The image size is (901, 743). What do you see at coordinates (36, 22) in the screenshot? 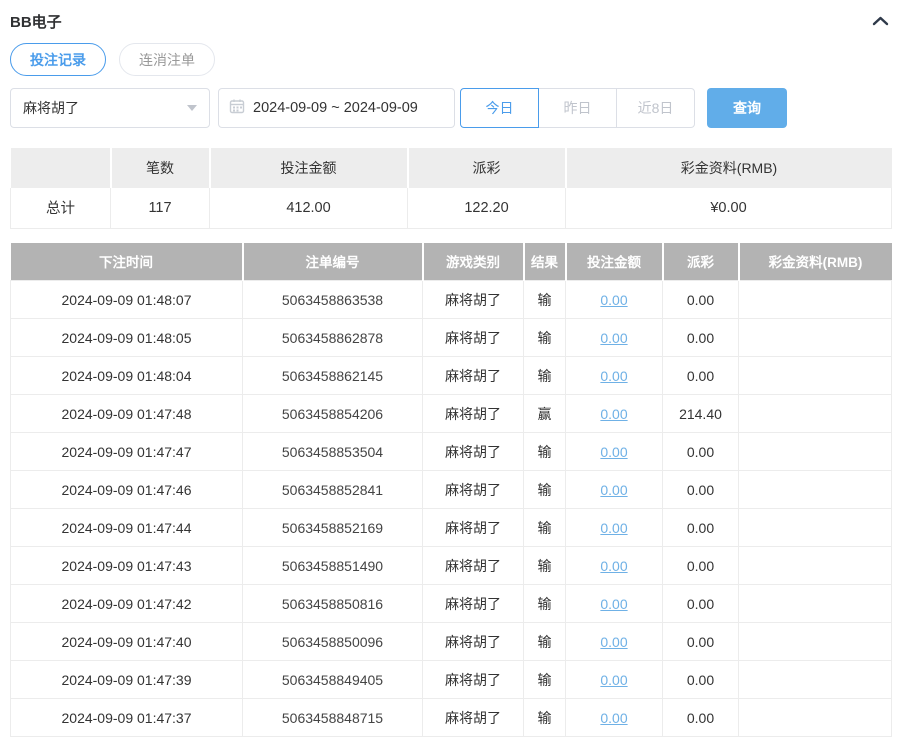
I see `page-title: BB电子` at bounding box center [36, 22].